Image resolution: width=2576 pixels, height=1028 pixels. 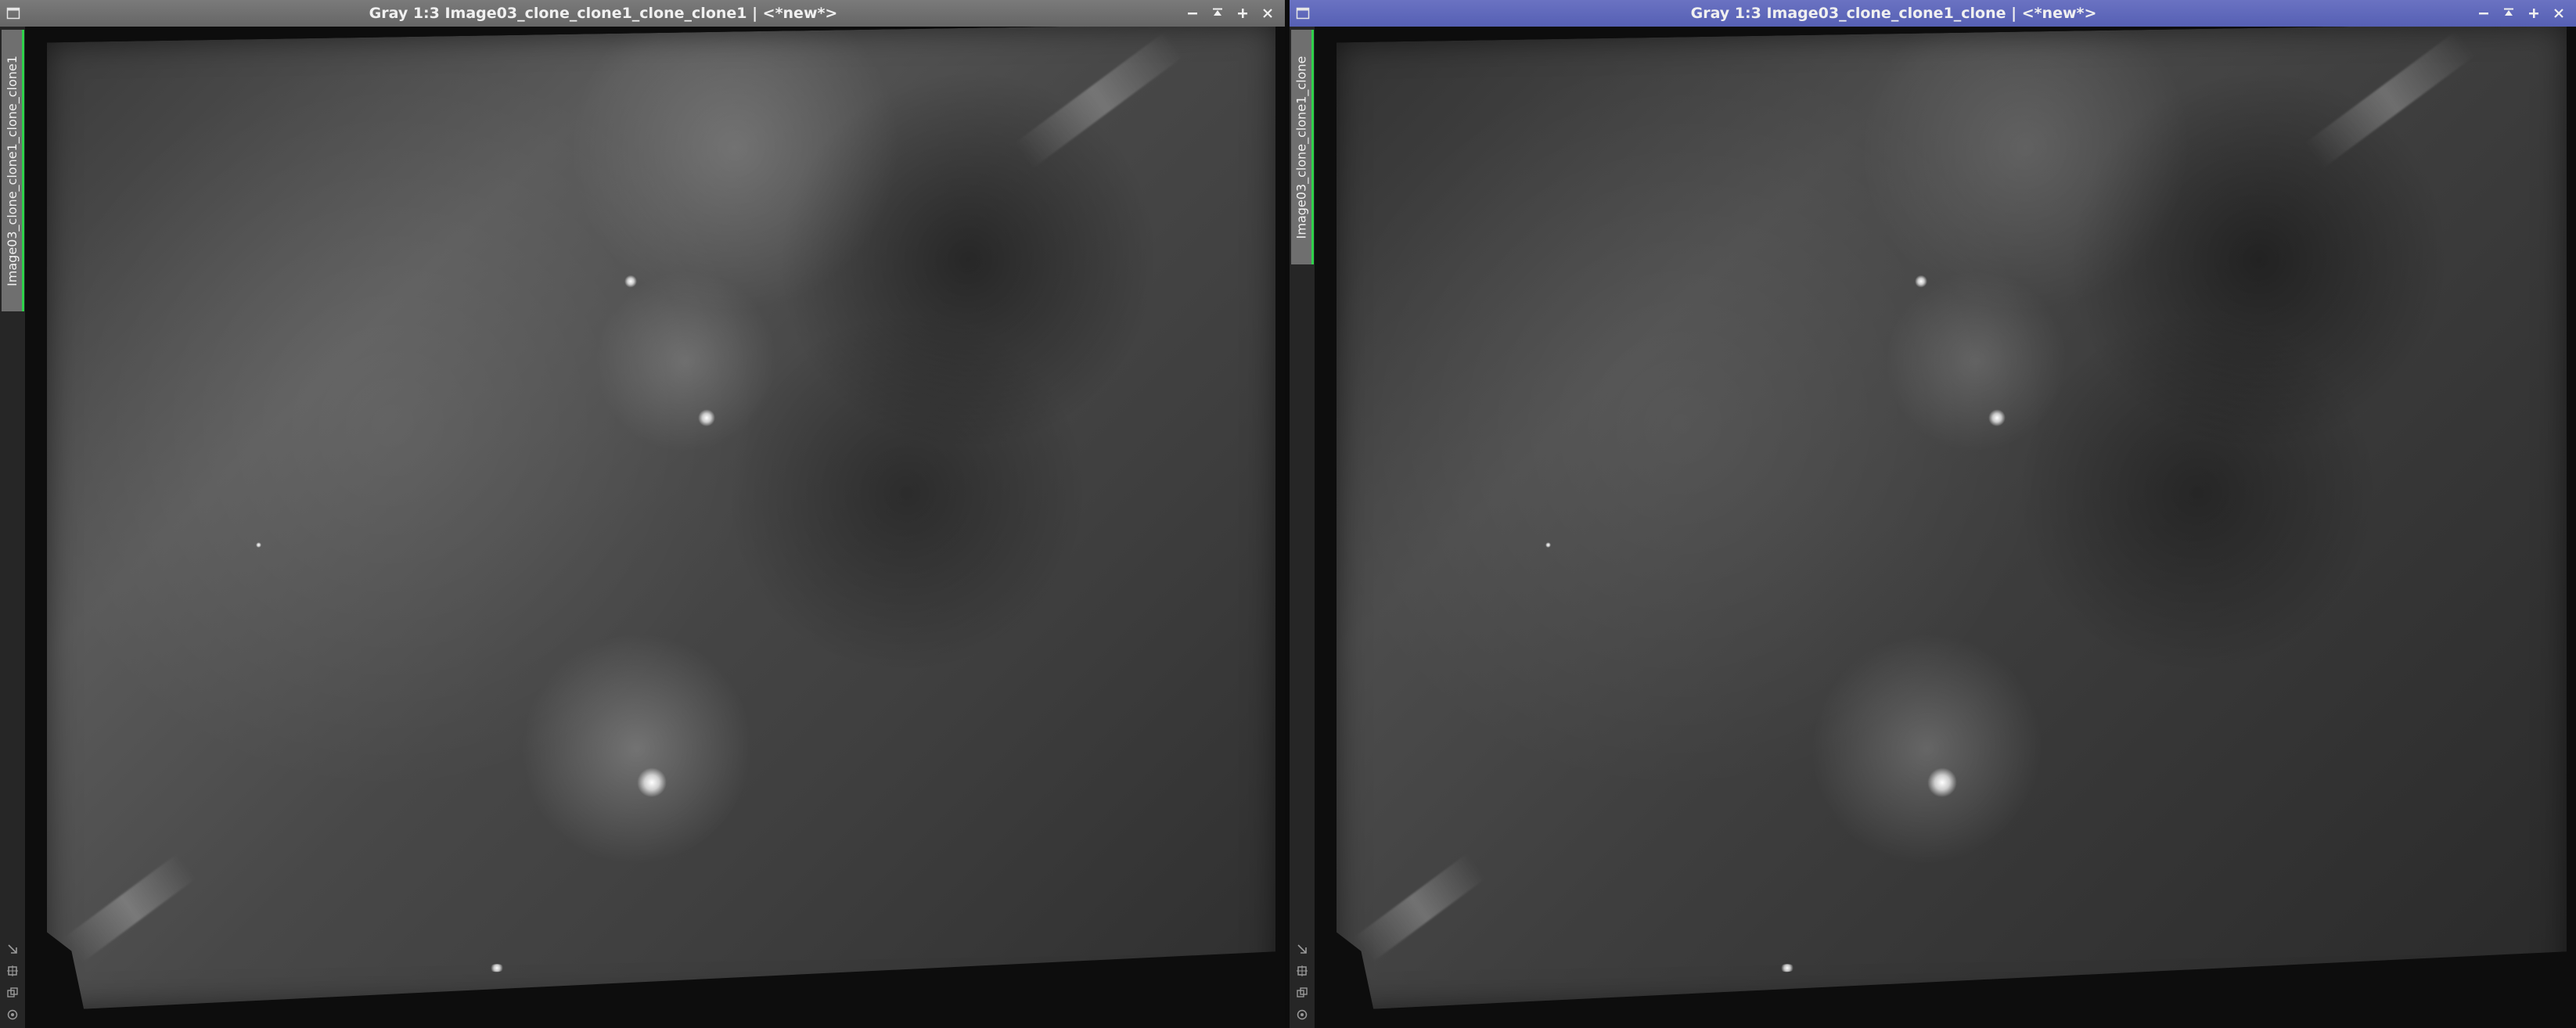 I want to click on side-strip: Image03_clone_clone1_clone, so click(x=1302, y=527).